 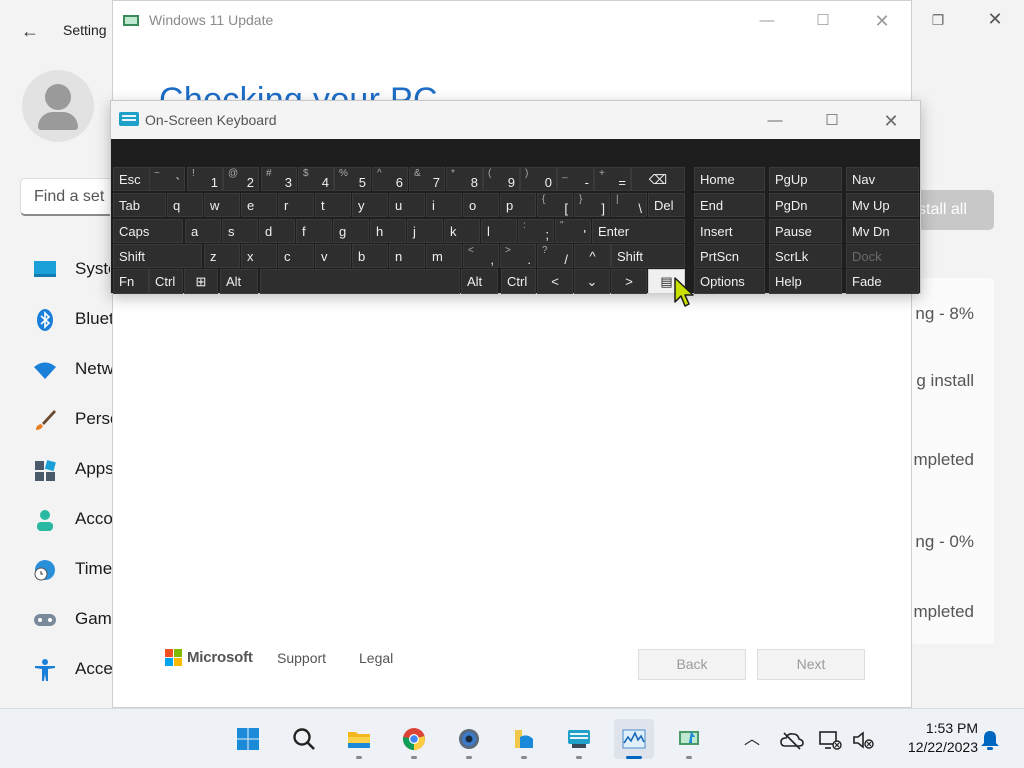 I want to click on back-button: Back, so click(x=692, y=664).